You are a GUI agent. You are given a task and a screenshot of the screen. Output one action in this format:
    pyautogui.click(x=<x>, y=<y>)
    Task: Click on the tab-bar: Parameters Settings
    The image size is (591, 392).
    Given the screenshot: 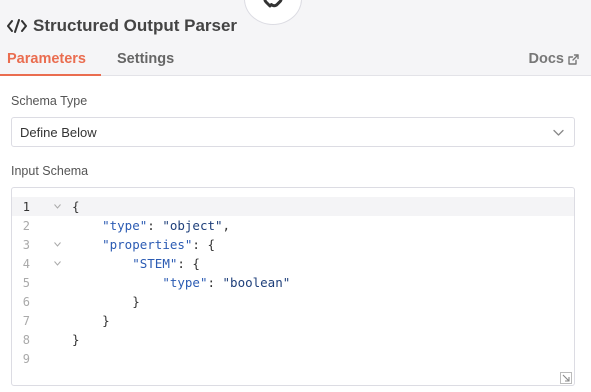 What is the action you would take?
    pyautogui.click(x=87, y=62)
    